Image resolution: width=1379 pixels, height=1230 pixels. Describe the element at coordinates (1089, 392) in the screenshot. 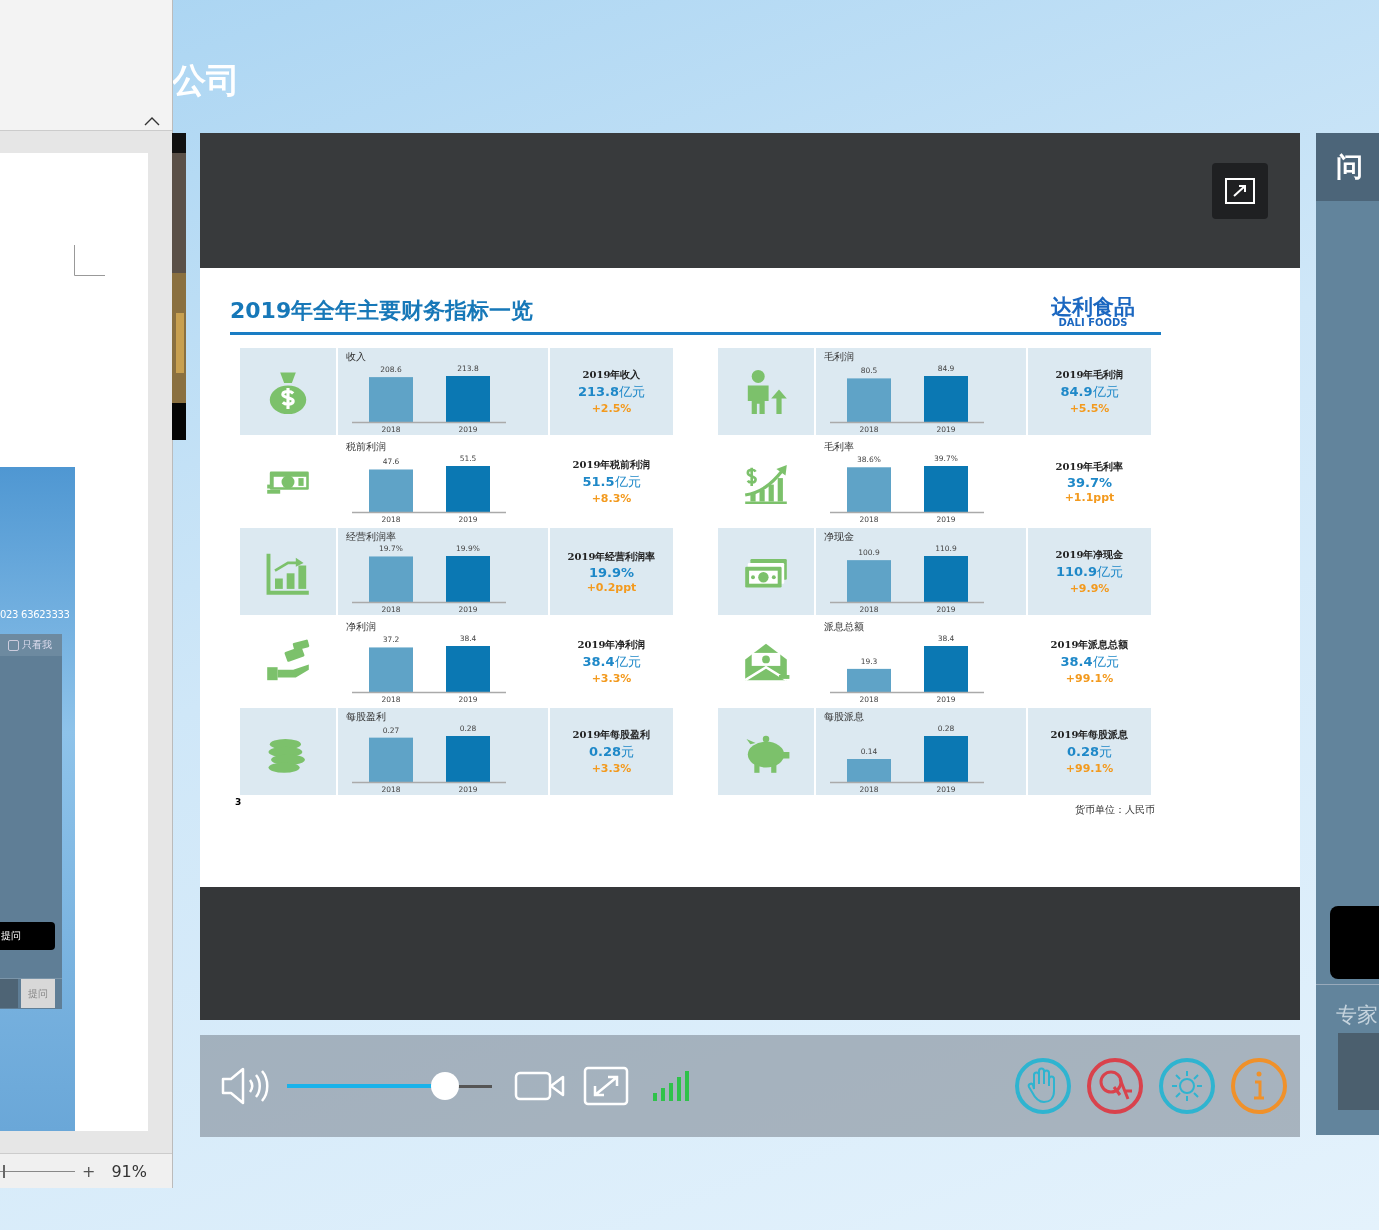

I see `summary-value: 84.9亿元` at that location.